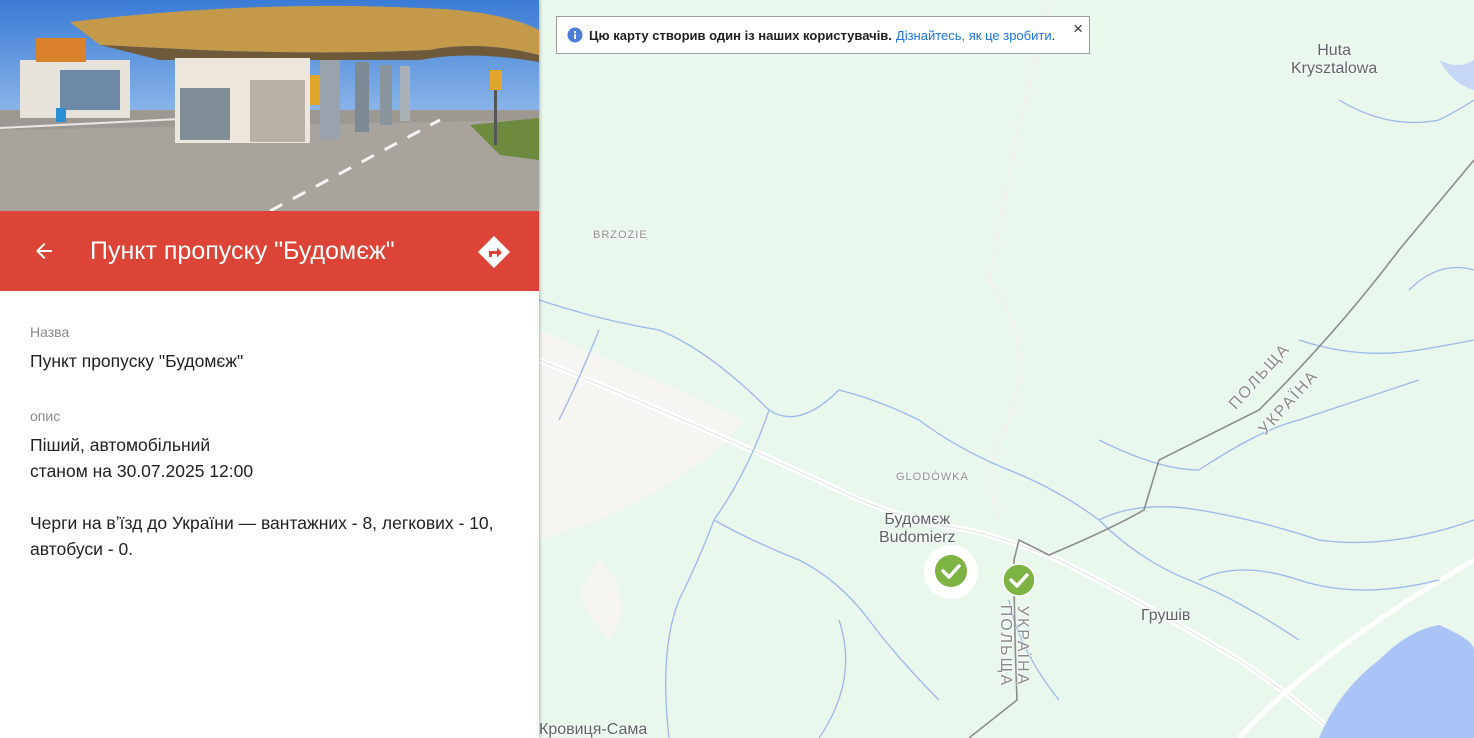 The height and width of the screenshot is (738, 1474). Describe the element at coordinates (242, 251) in the screenshot. I see `page-title: Пункт пропуску "Будомєж"` at that location.